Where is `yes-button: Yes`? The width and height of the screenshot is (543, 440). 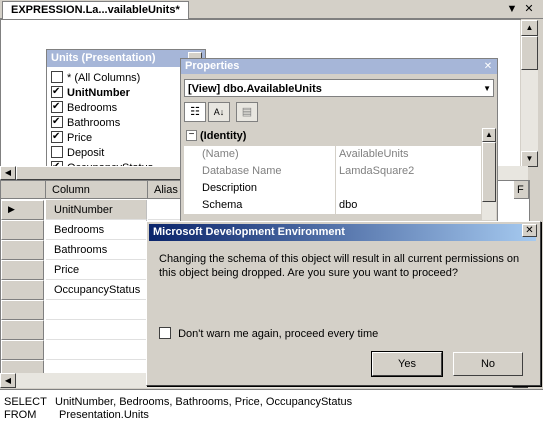 yes-button: Yes is located at coordinates (407, 364).